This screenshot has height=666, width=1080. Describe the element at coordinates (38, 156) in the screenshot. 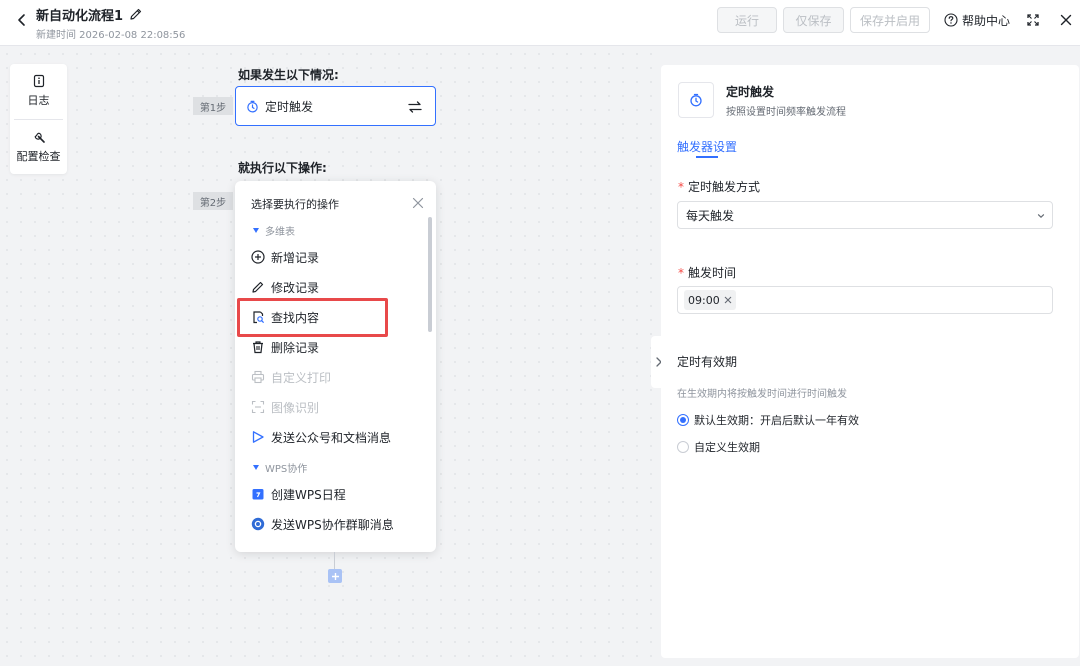

I see `config-check-label: 配置检查` at that location.